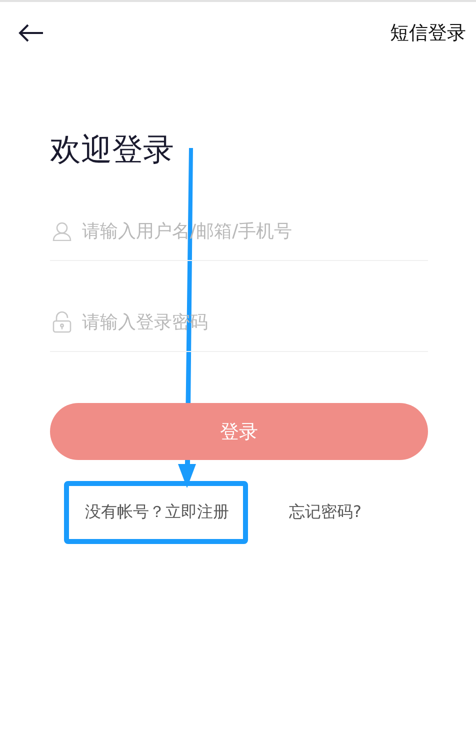  I want to click on user-icon, so click(62, 231).